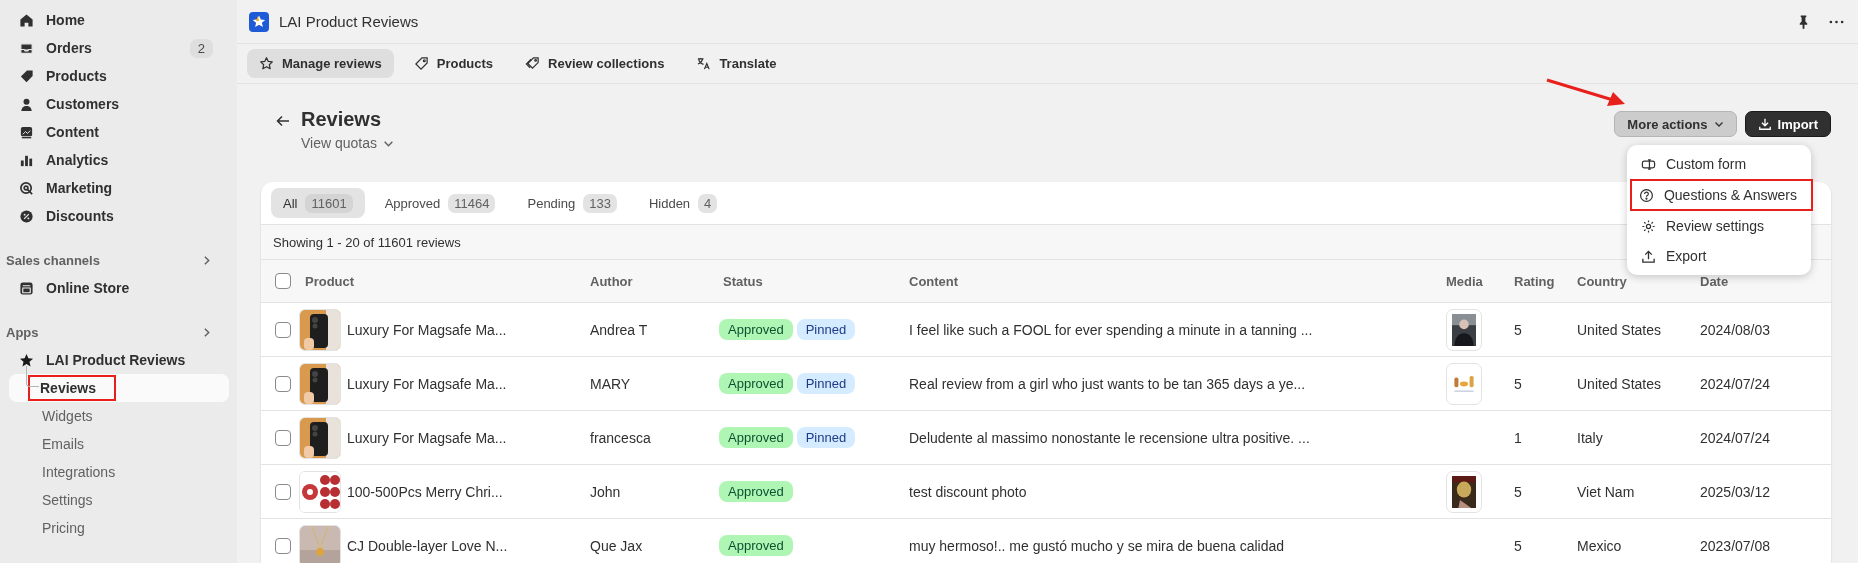 This screenshot has height=563, width=1858. I want to click on tag-icon, so click(26, 76).